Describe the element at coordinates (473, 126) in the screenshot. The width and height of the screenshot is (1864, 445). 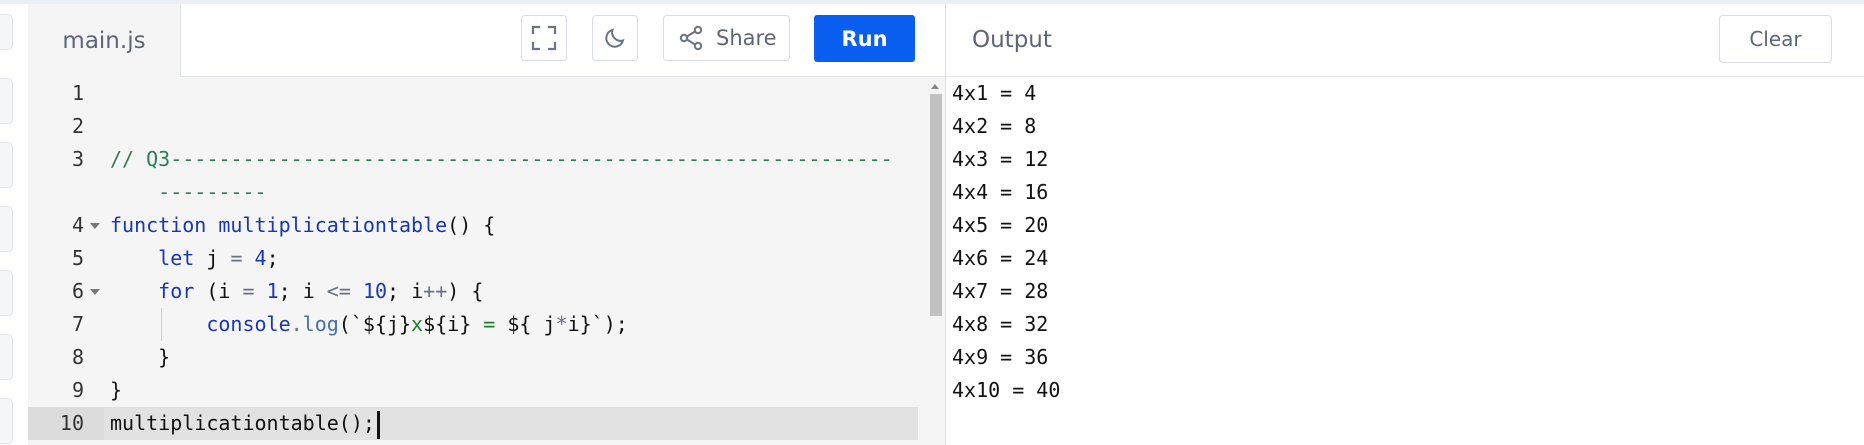
I see `code-line: 2` at that location.